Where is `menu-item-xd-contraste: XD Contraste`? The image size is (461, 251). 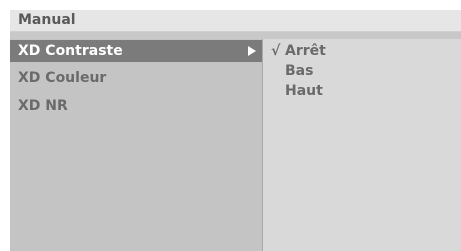 menu-item-xd-contraste: XD Contraste is located at coordinates (136, 51).